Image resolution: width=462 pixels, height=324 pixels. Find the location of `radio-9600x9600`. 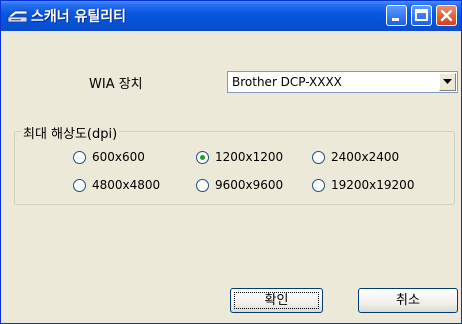

radio-9600x9600 is located at coordinates (202, 185).